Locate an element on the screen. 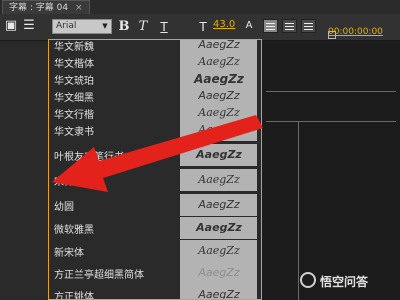 The width and height of the screenshot is (400, 300). font-item: 方正姚体 AaegZz is located at coordinates (155, 291).